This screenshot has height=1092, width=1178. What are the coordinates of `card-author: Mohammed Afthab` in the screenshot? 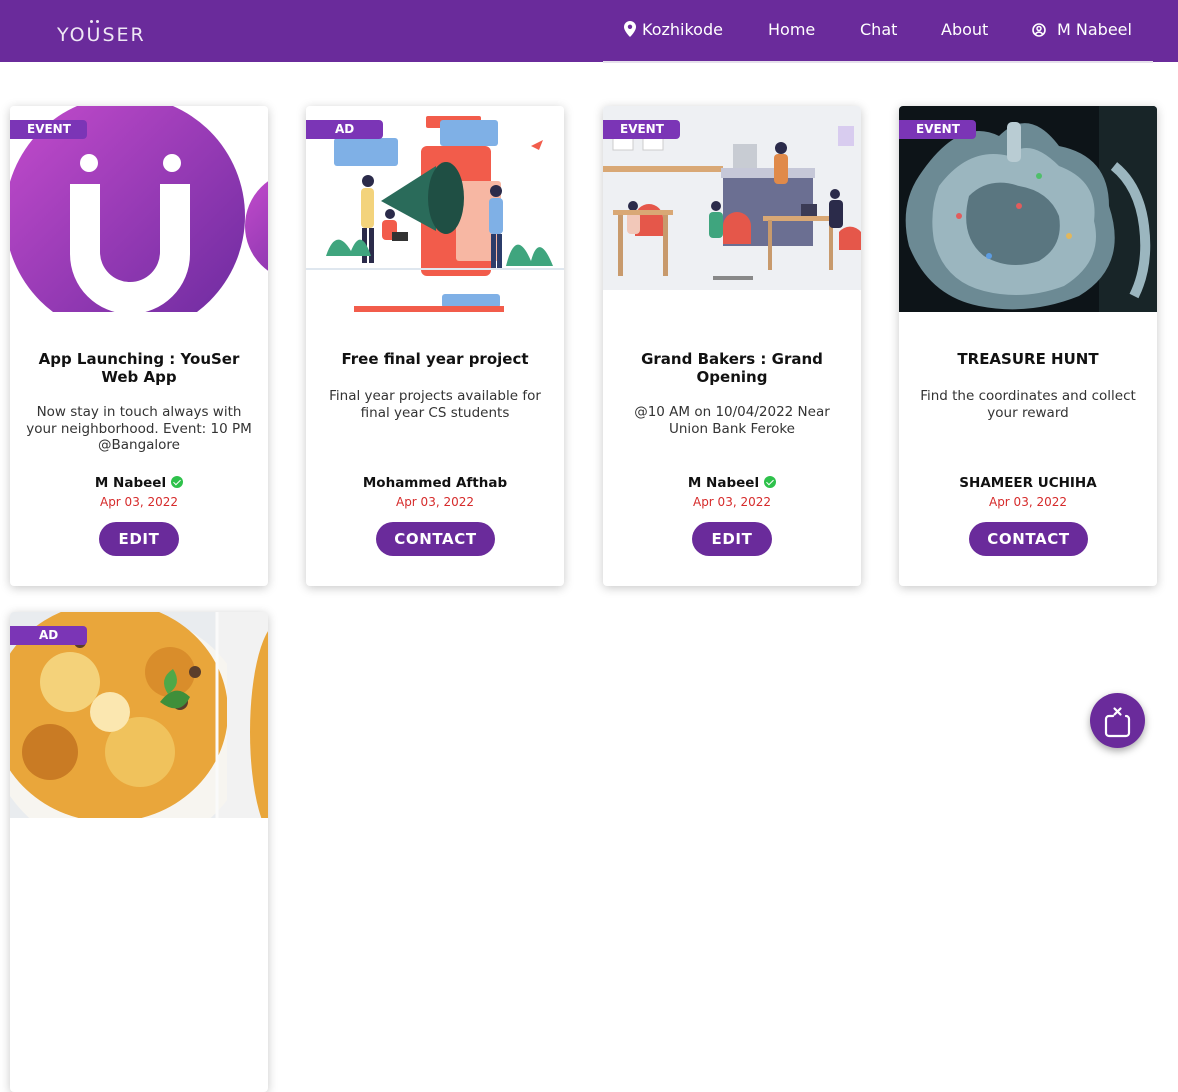 It's located at (435, 483).